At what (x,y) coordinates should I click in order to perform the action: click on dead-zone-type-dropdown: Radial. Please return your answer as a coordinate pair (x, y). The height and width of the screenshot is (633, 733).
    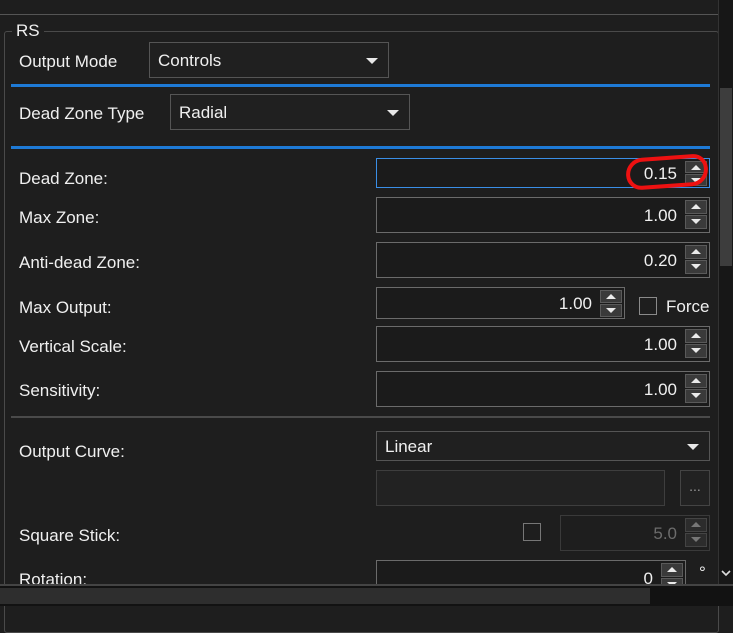
    Looking at the image, I should click on (290, 112).